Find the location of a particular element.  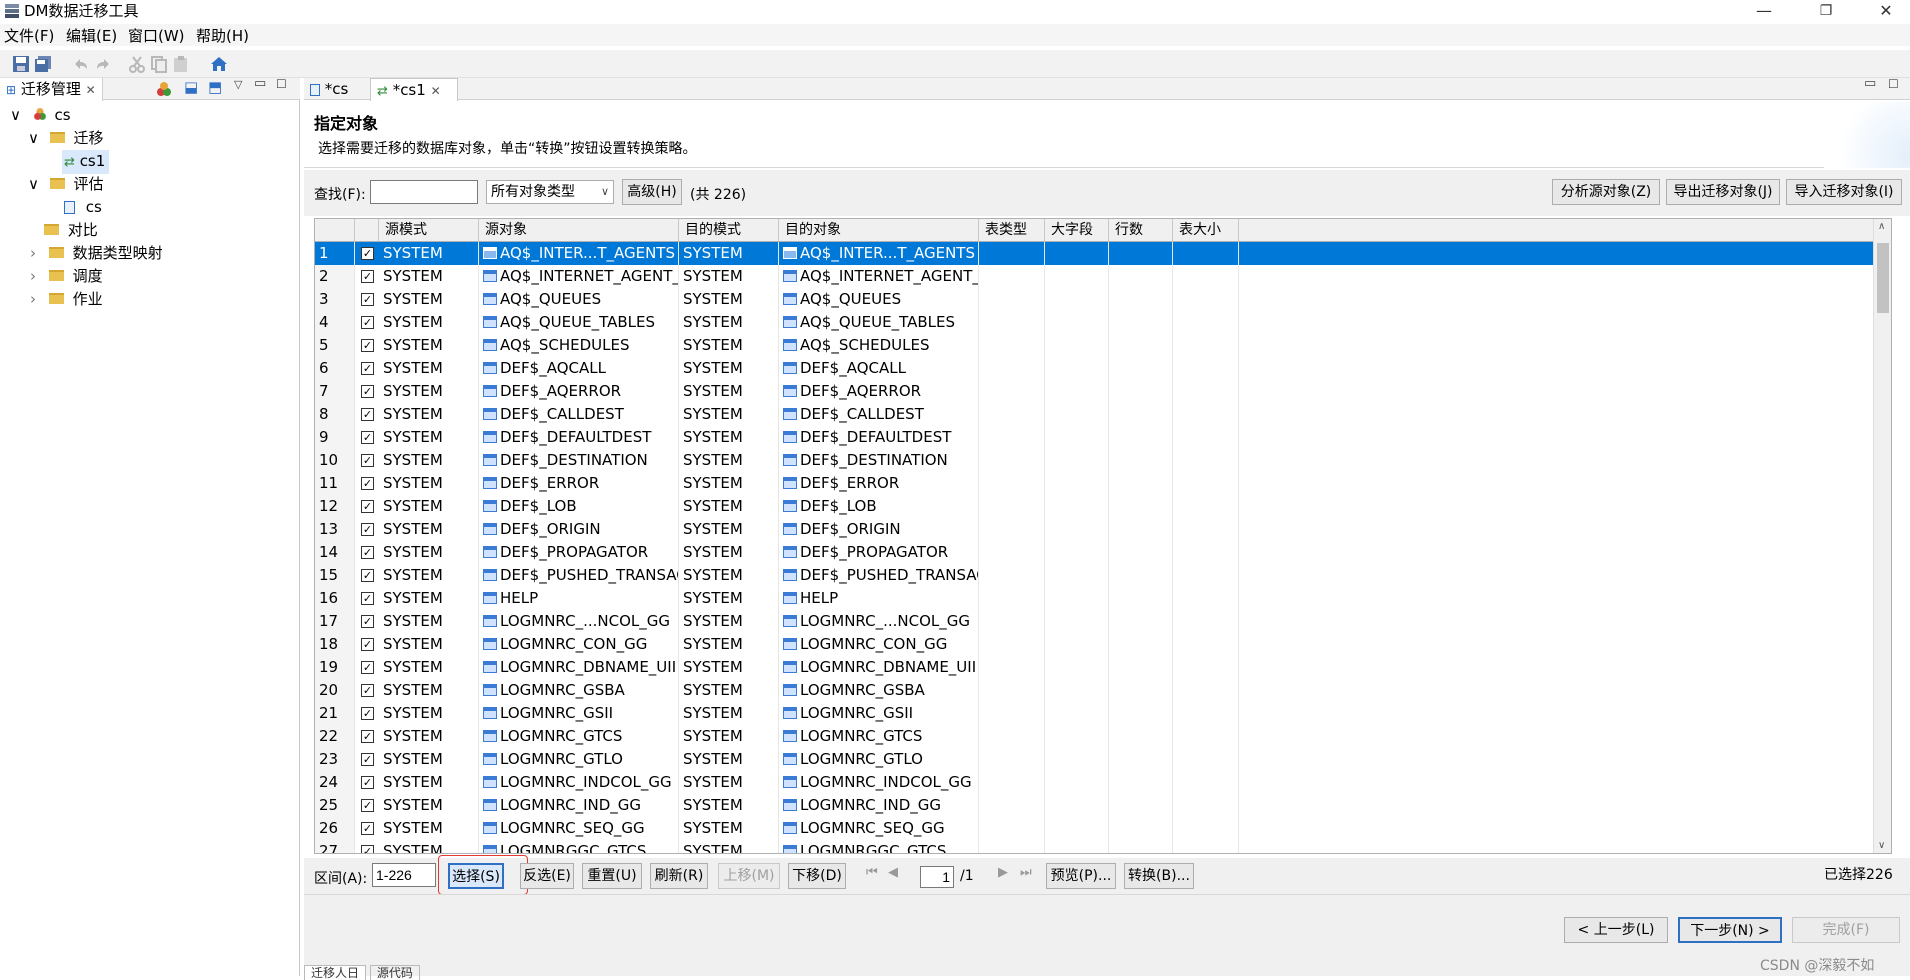

close-button: ✕ is located at coordinates (1886, 11).